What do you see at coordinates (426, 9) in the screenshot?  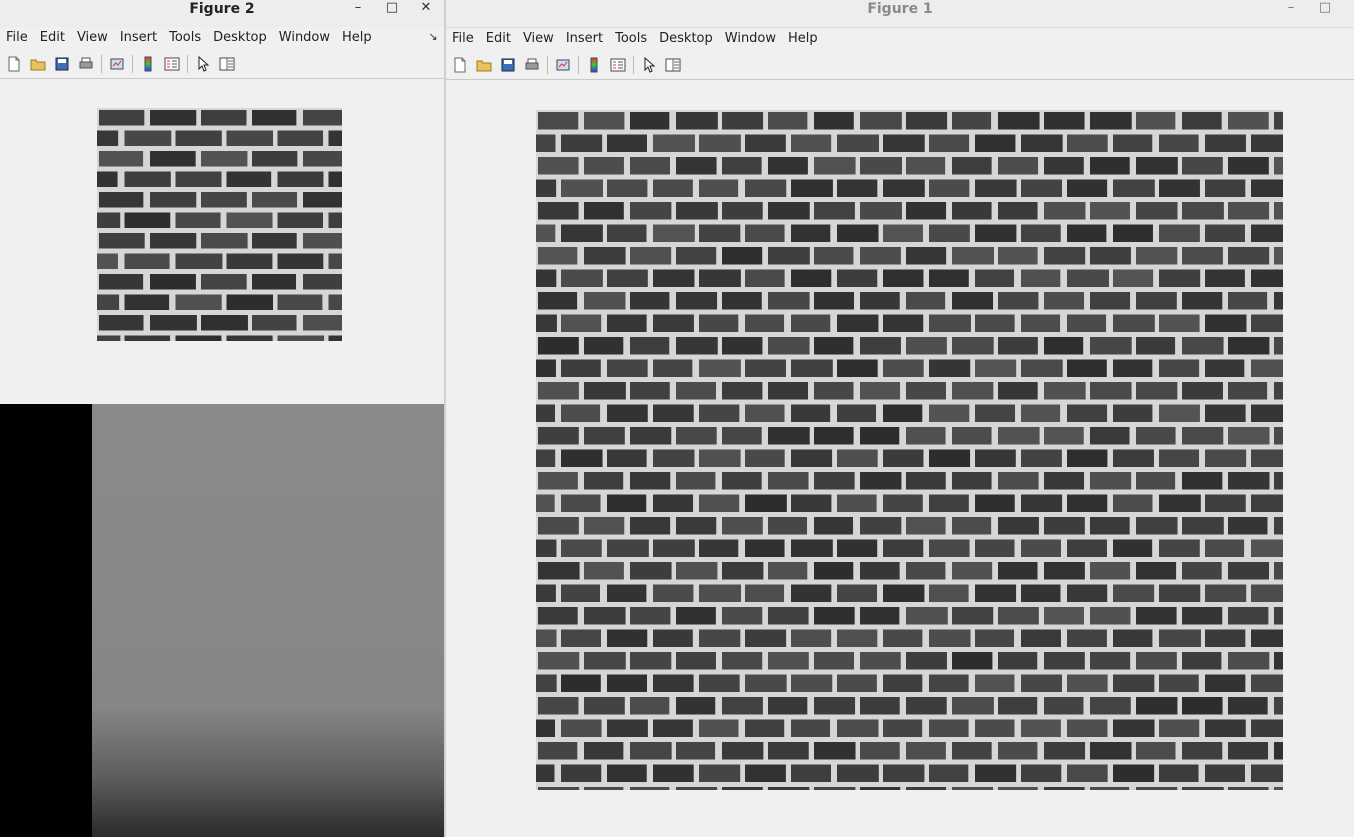 I see `close-icon: ✕` at bounding box center [426, 9].